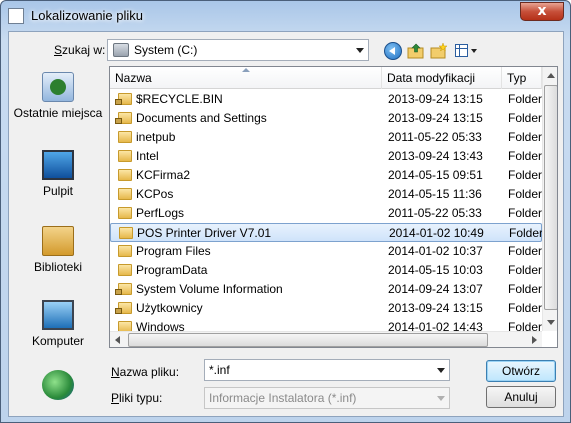  What do you see at coordinates (439, 51) in the screenshot?
I see `new-folder-icon` at bounding box center [439, 51].